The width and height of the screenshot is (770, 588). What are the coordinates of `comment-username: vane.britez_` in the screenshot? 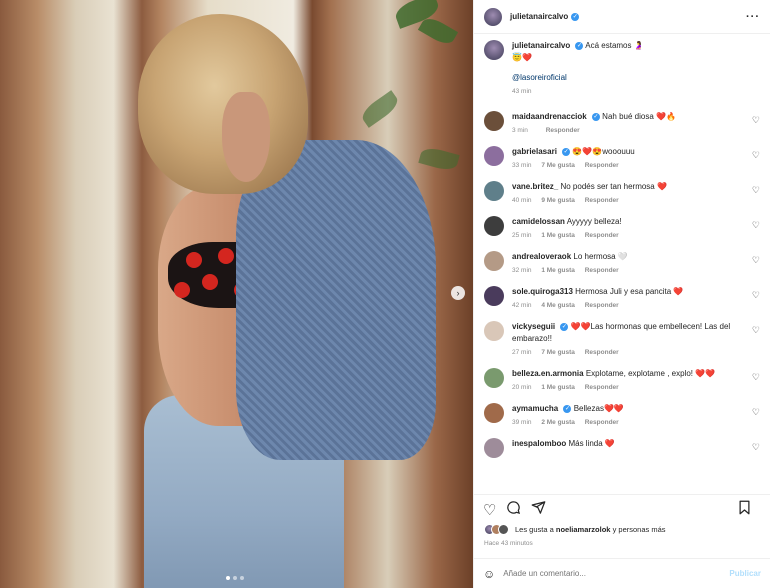 It's located at (535, 186).